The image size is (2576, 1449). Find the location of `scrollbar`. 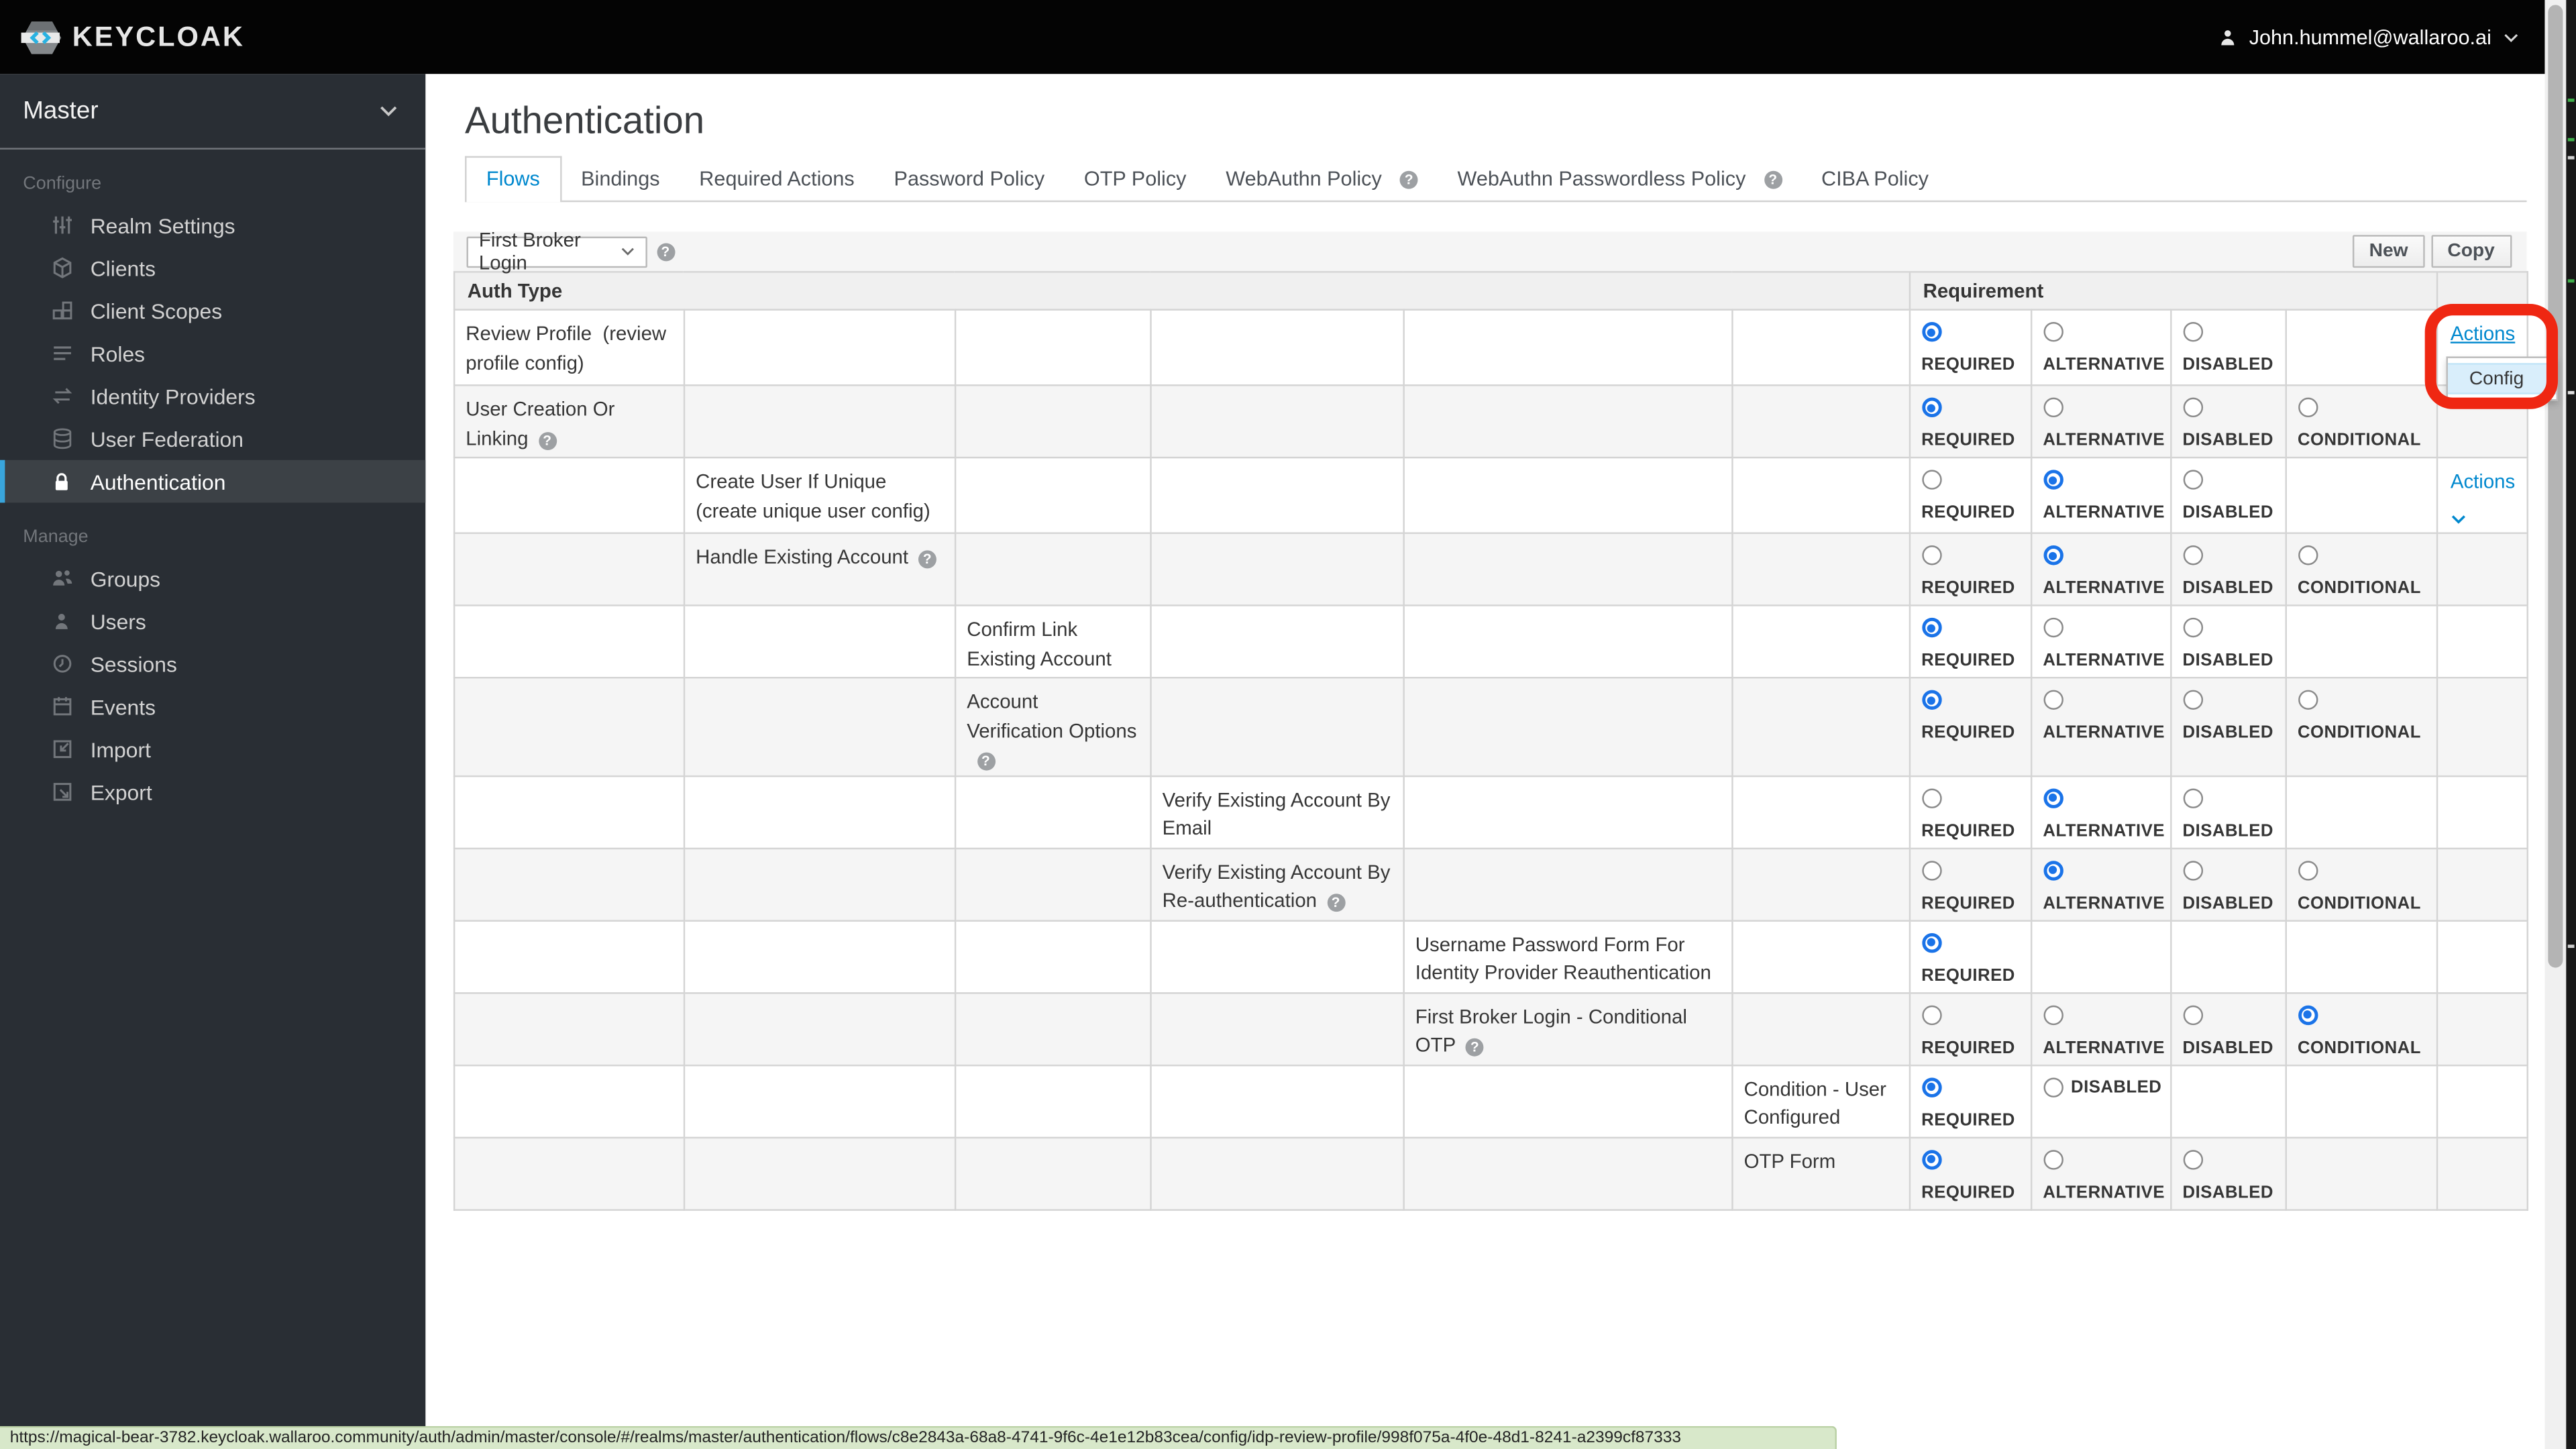

scrollbar is located at coordinates (2555, 724).